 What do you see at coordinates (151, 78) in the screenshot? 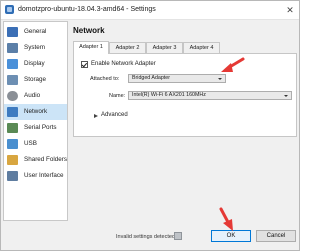
I see `attached-to-value: Bridged Adapter` at bounding box center [151, 78].